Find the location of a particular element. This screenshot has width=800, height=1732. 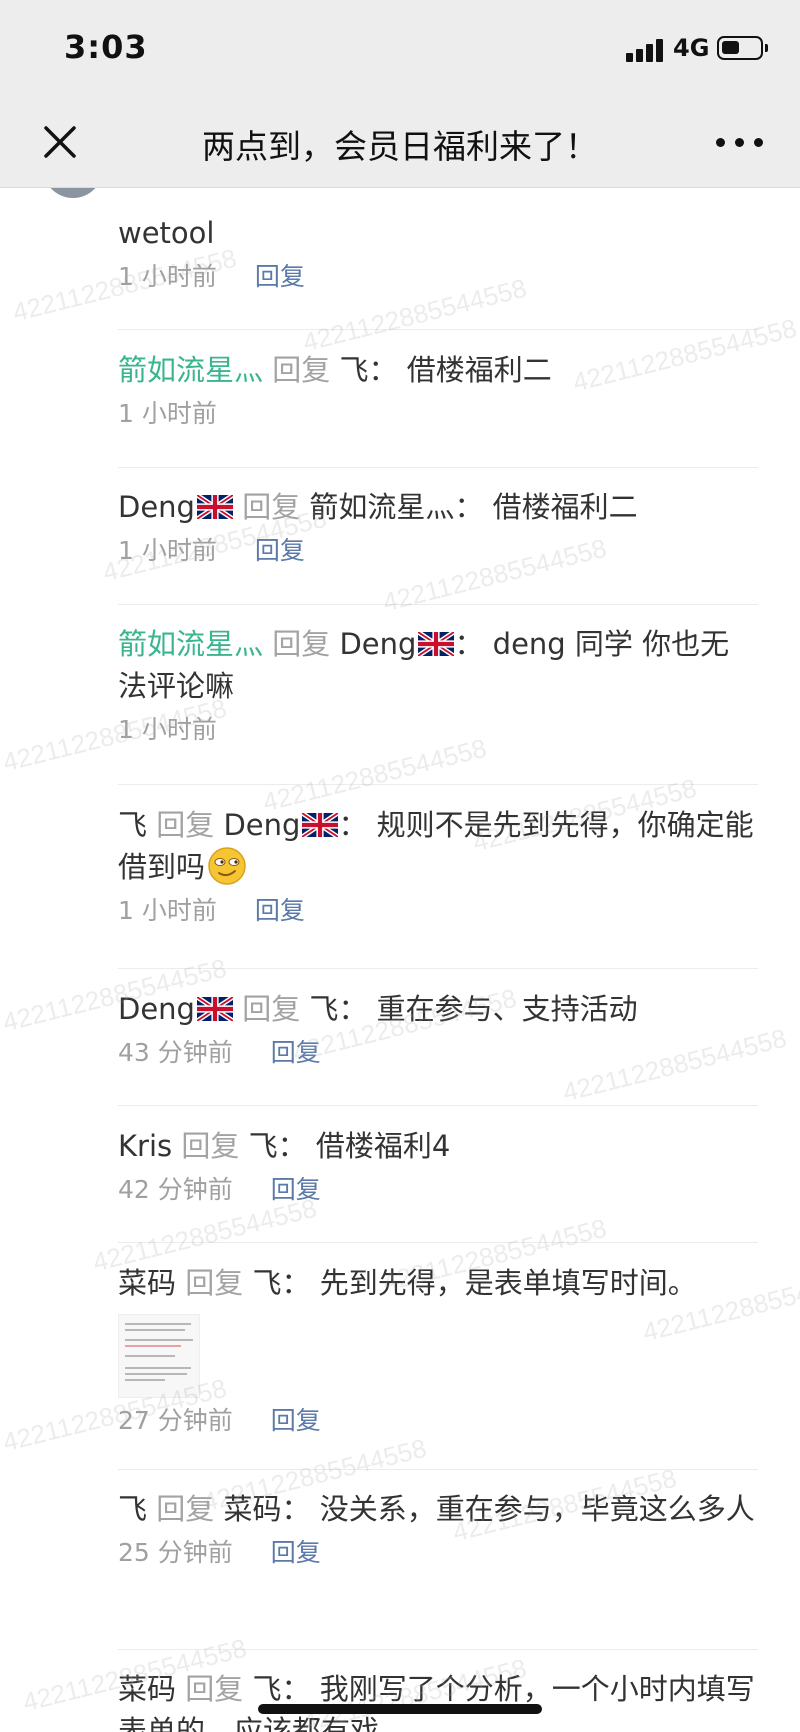

list-item: wetool 1 小时前 回复 is located at coordinates (438, 253).